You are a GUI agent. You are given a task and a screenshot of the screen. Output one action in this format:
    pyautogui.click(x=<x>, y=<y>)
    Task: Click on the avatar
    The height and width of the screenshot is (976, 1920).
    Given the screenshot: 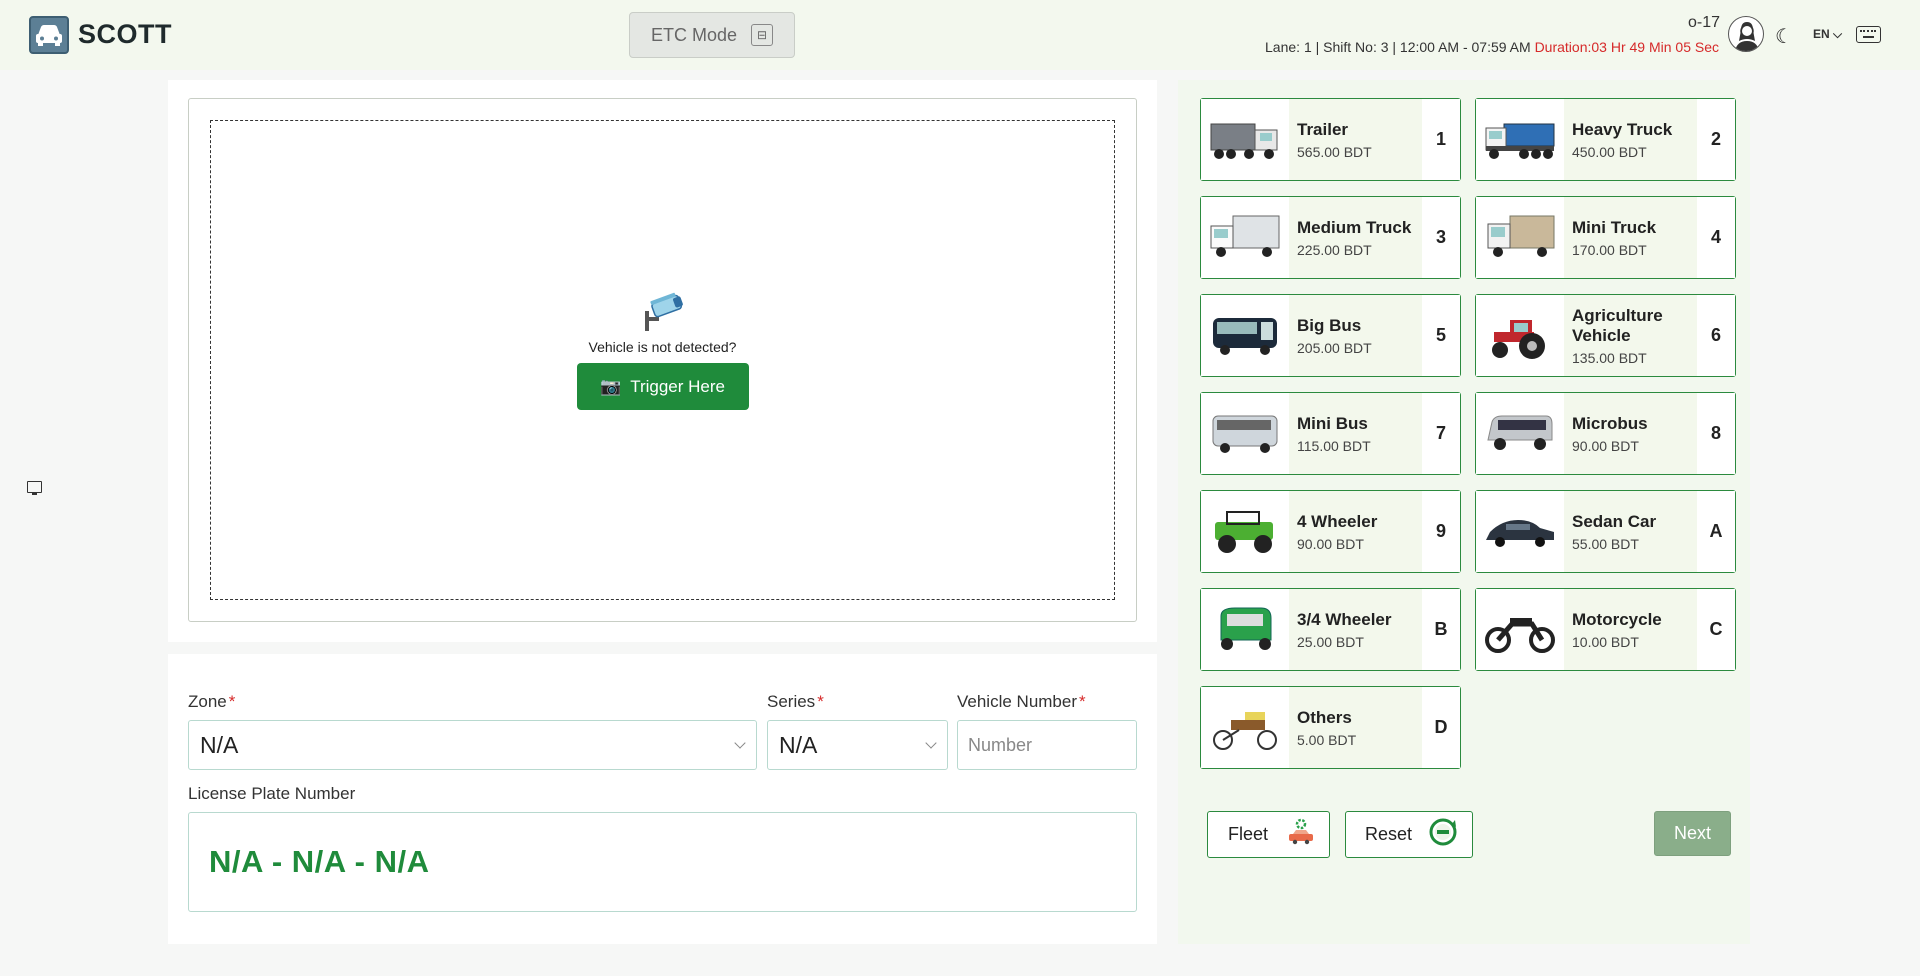 What is the action you would take?
    pyautogui.click(x=1746, y=34)
    